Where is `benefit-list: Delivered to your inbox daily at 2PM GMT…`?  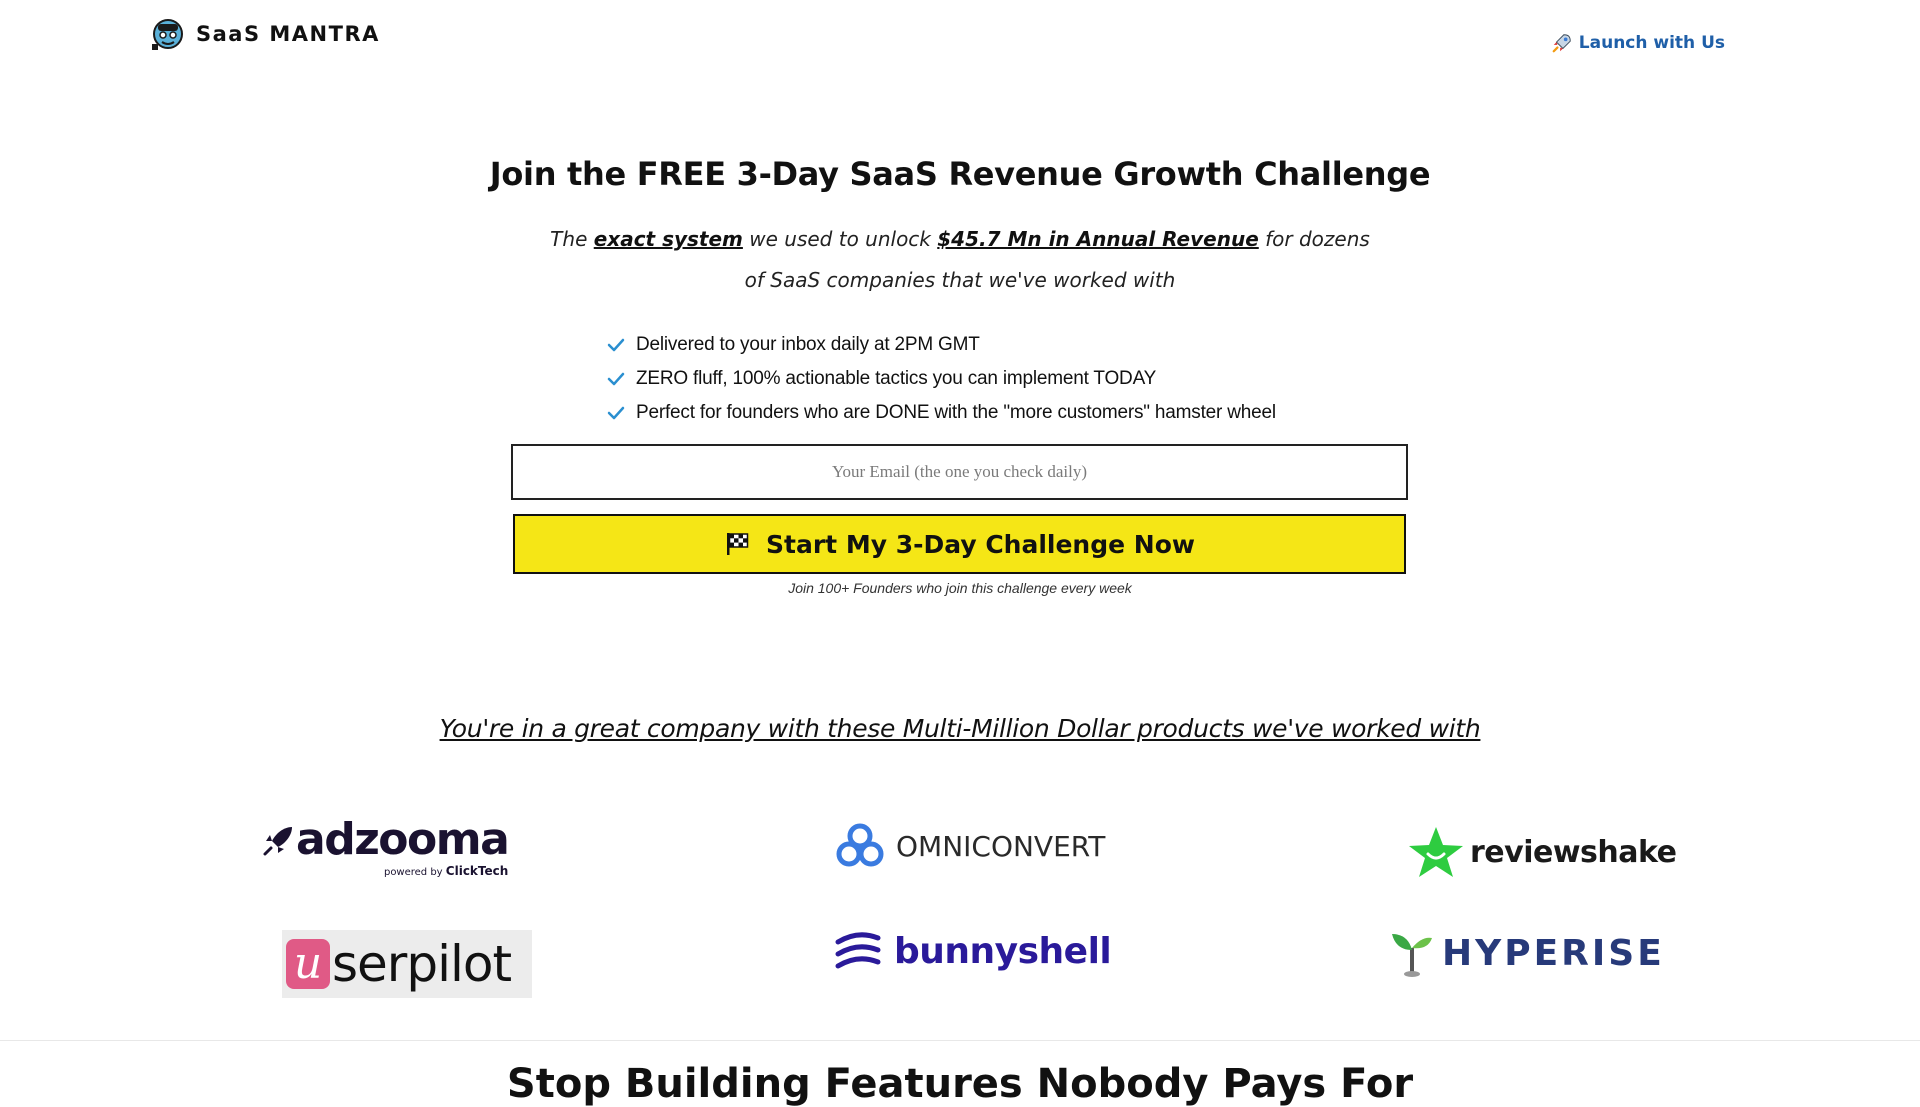 benefit-list: Delivered to your inbox daily at 2PM GMT… is located at coordinates (941, 379).